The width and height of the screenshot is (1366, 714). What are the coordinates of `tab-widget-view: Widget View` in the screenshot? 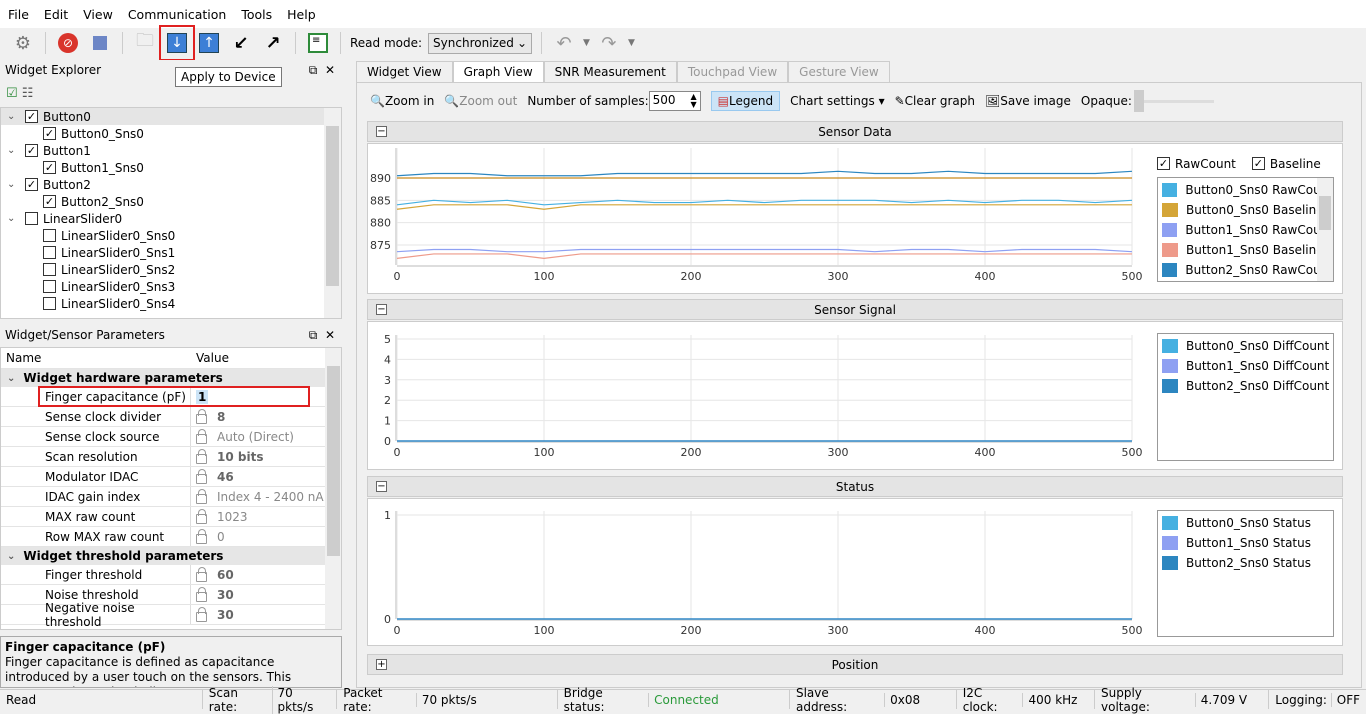 It's located at (404, 71).